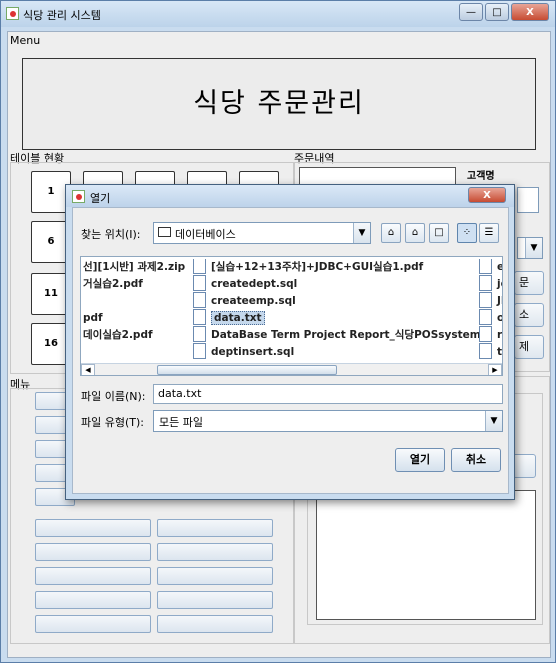 This screenshot has width=556, height=663. What do you see at coordinates (471, 12) in the screenshot?
I see `minimize-button: —` at bounding box center [471, 12].